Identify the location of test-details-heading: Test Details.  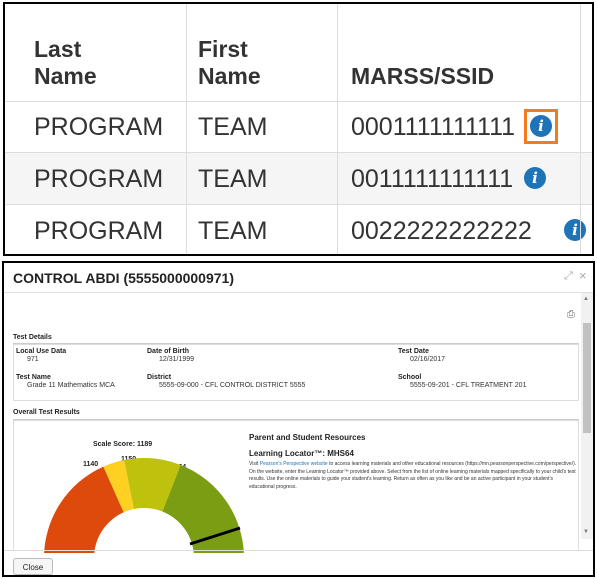
(32, 337).